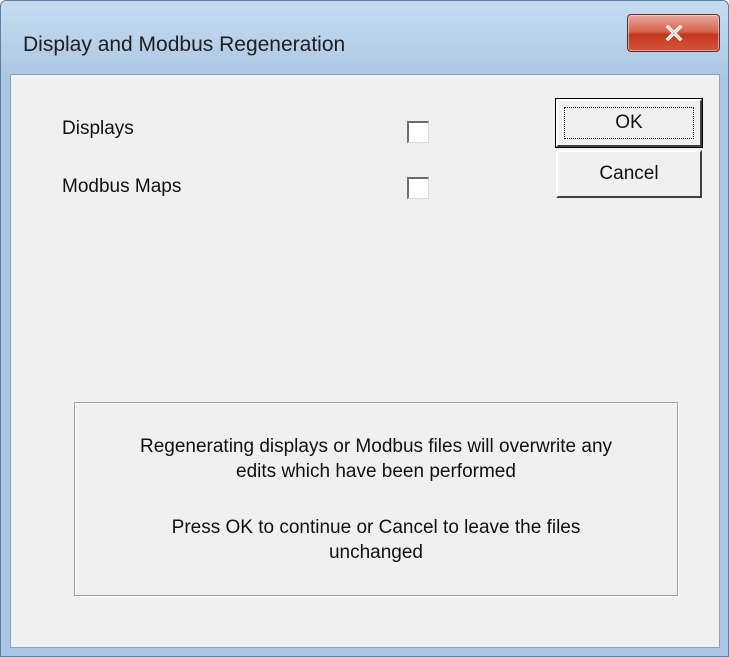  I want to click on ok-button: OK, so click(629, 123).